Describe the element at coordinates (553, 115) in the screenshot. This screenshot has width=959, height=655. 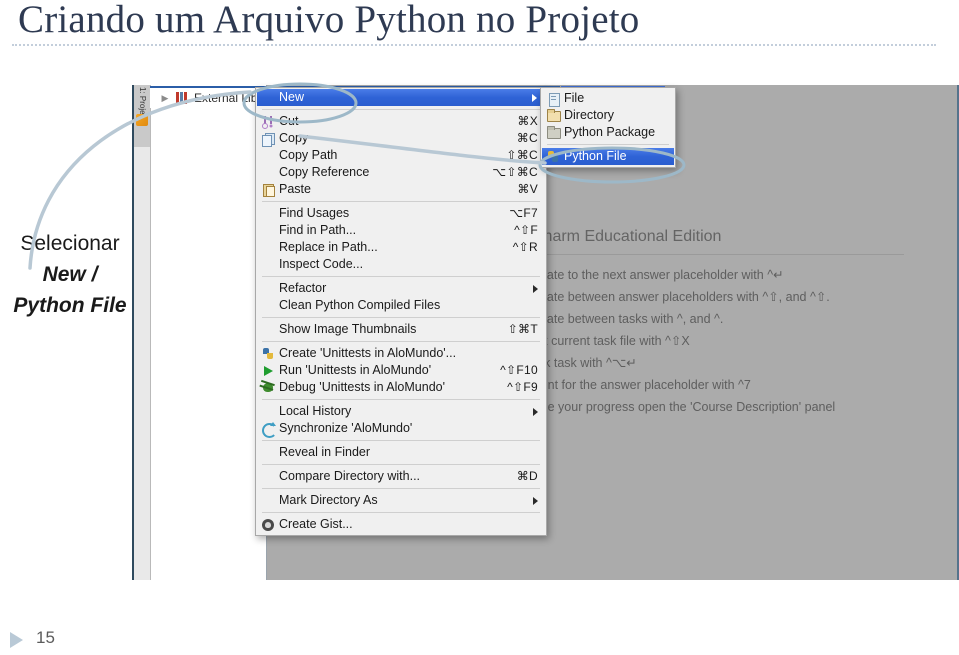
I see `directory-icon` at that location.